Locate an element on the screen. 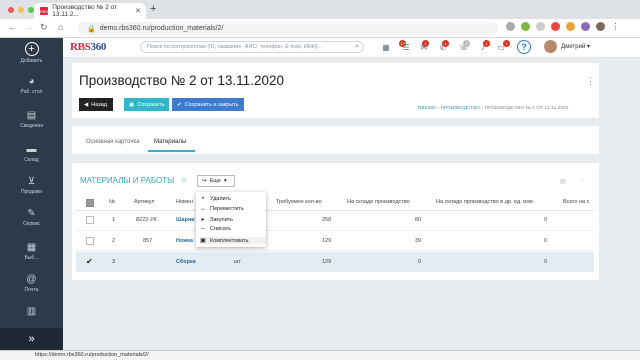  menu-item-delete: × Удалить is located at coordinates (215, 199).